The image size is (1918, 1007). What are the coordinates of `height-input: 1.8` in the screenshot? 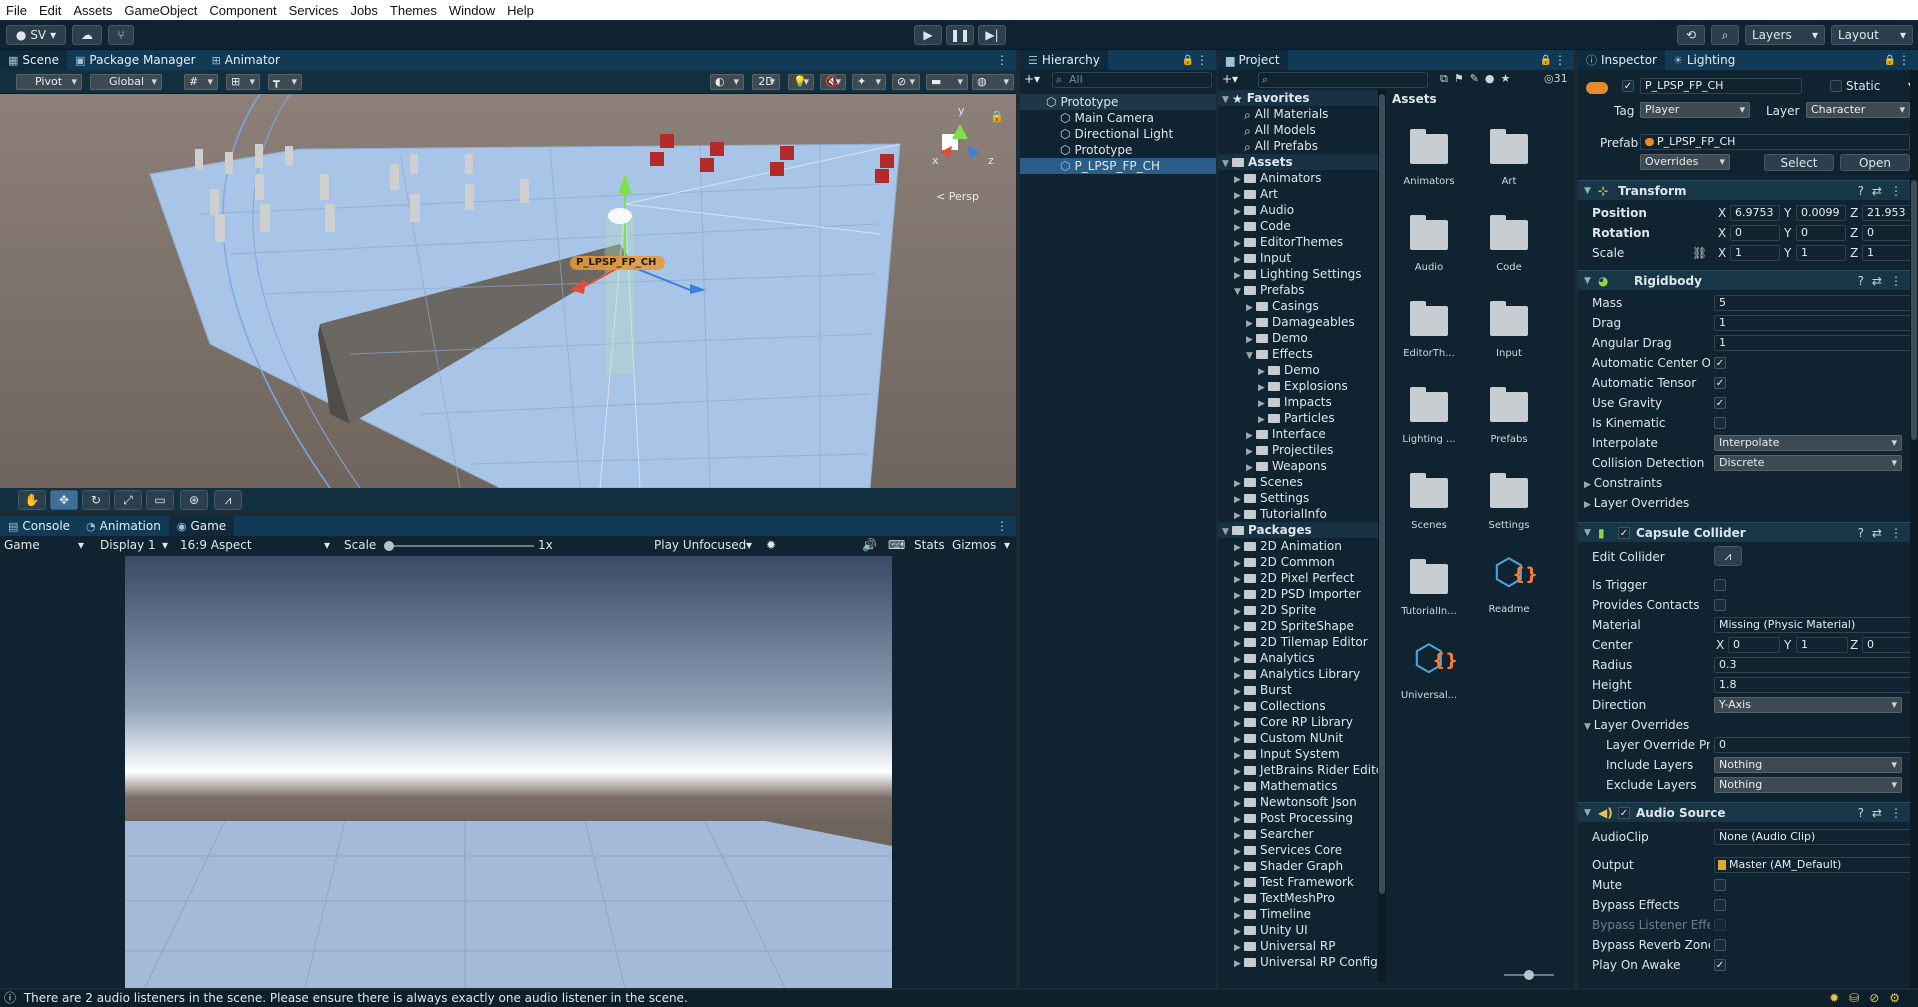 It's located at (1813, 685).